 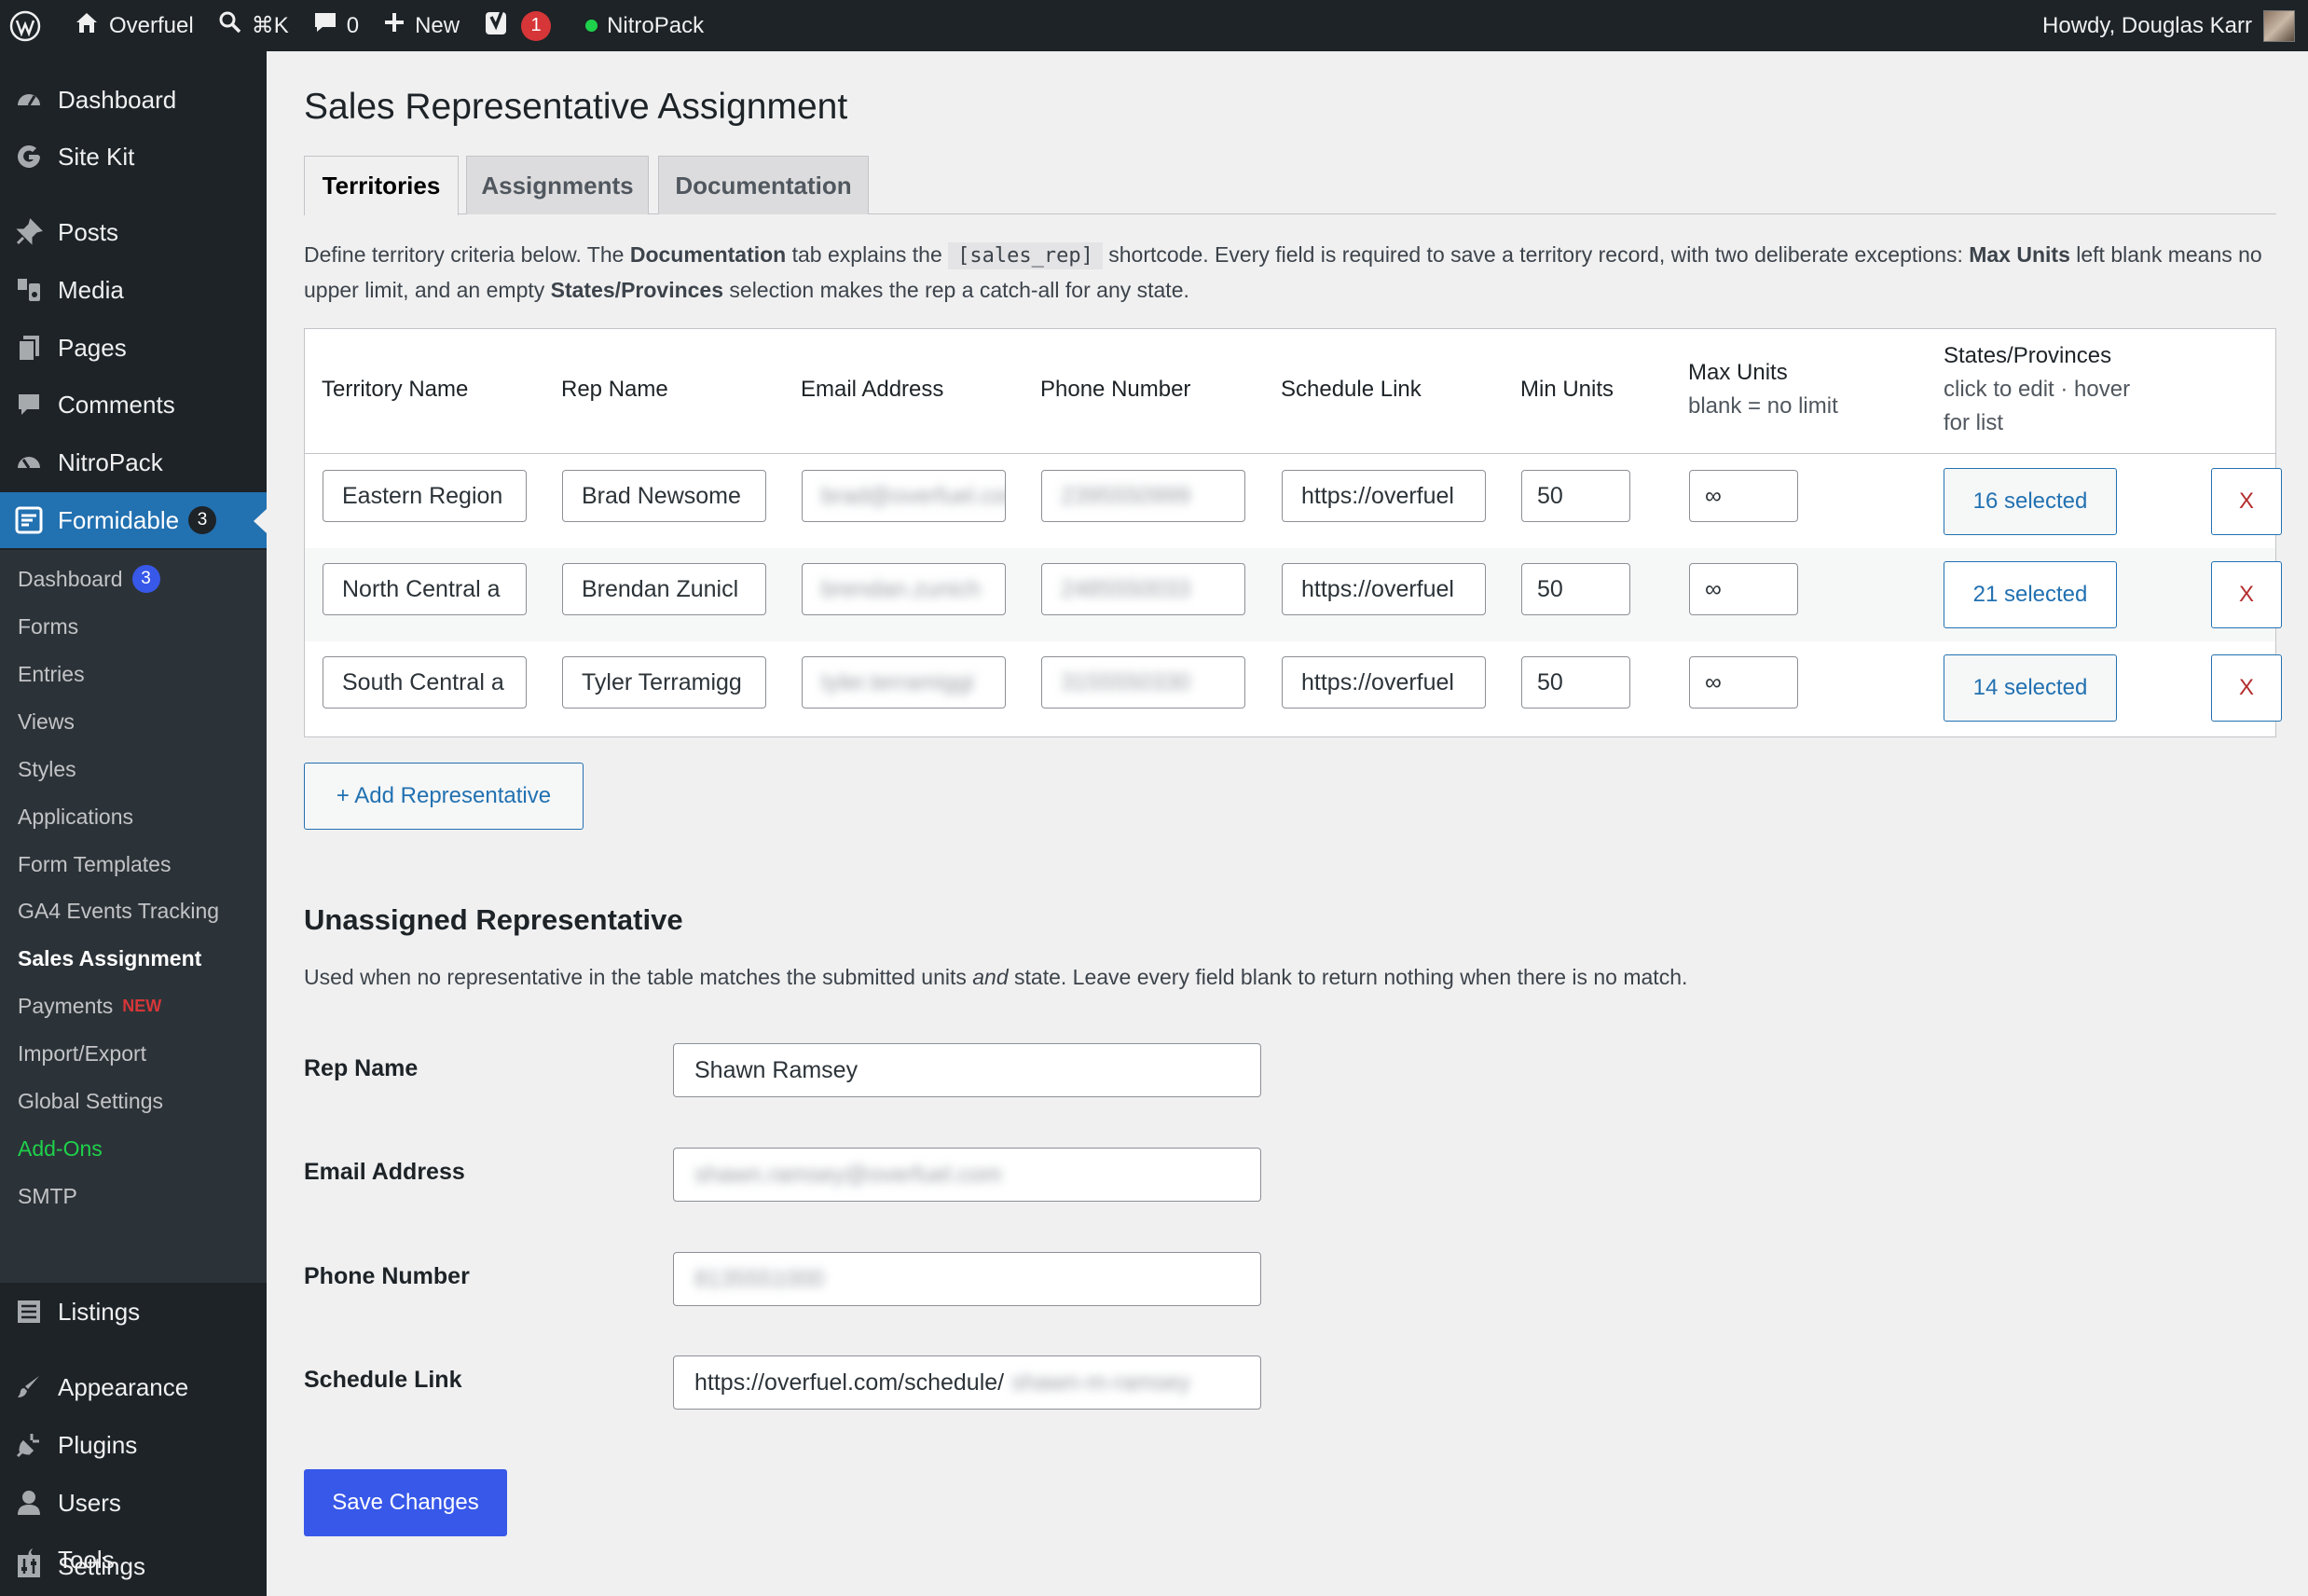 What do you see at coordinates (118, 910) in the screenshot?
I see `submenu-ga4-events: GA4 Events Tracking` at bounding box center [118, 910].